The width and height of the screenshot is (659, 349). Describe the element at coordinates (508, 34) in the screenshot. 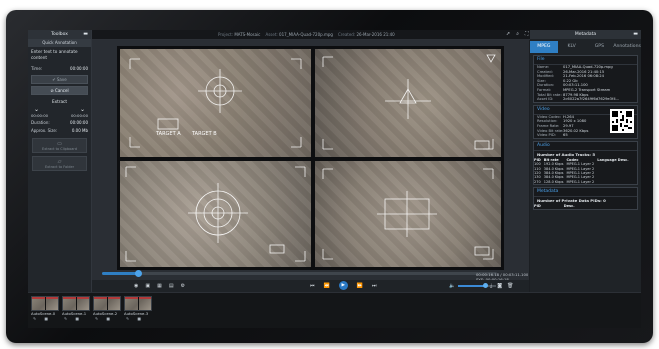

I see `share-icon: ➚` at that location.